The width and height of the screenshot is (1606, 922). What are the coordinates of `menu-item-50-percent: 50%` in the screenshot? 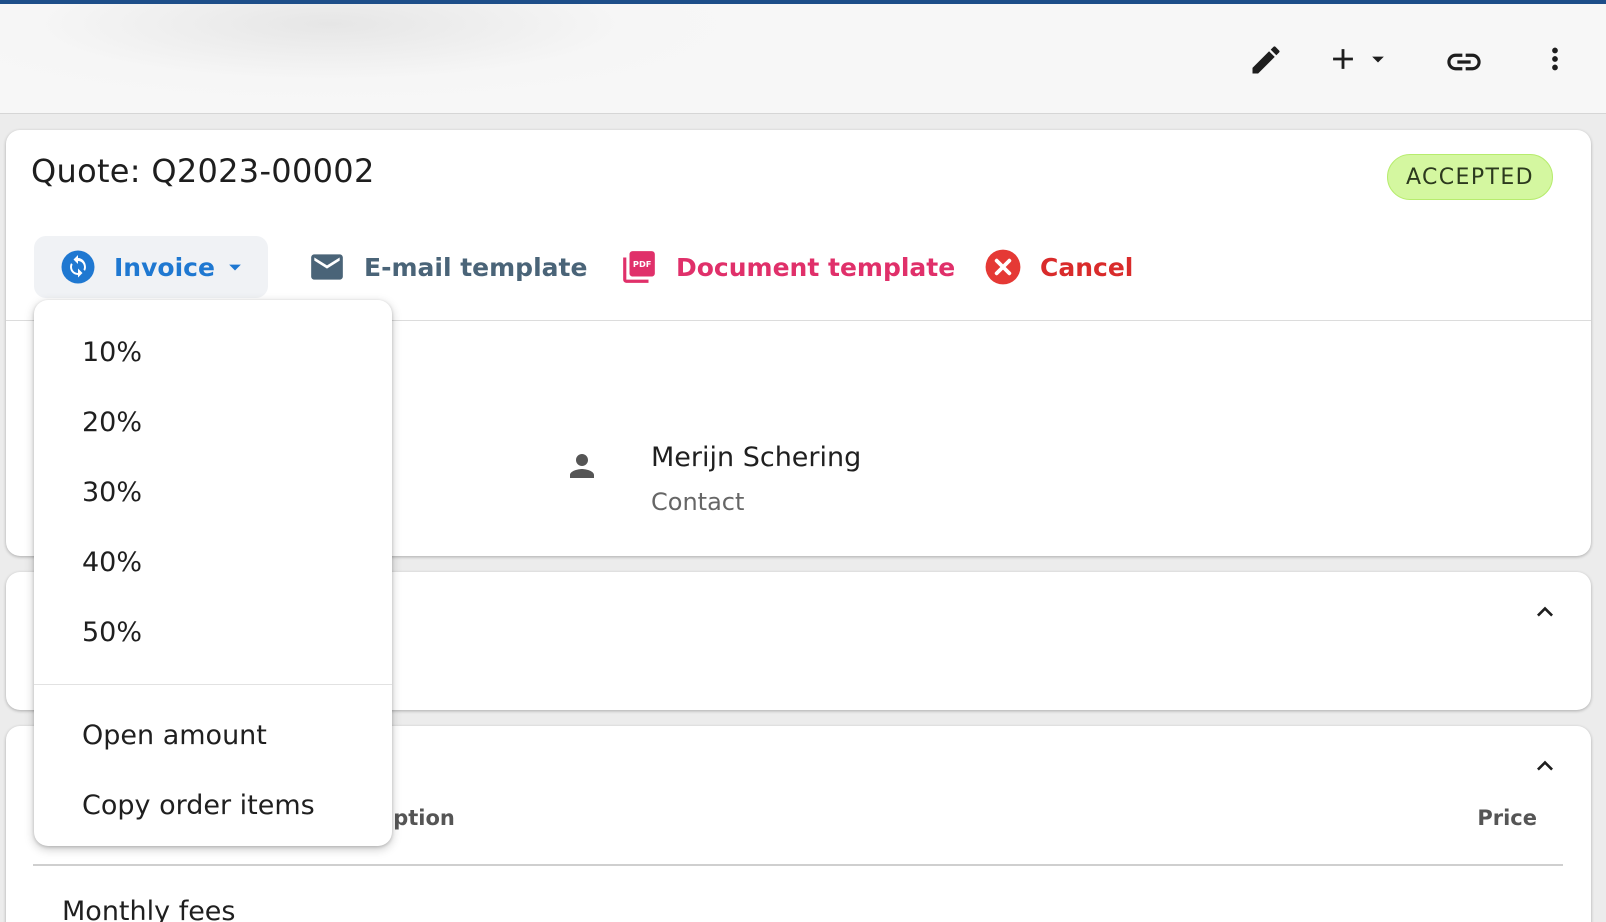 It's located at (213, 633).